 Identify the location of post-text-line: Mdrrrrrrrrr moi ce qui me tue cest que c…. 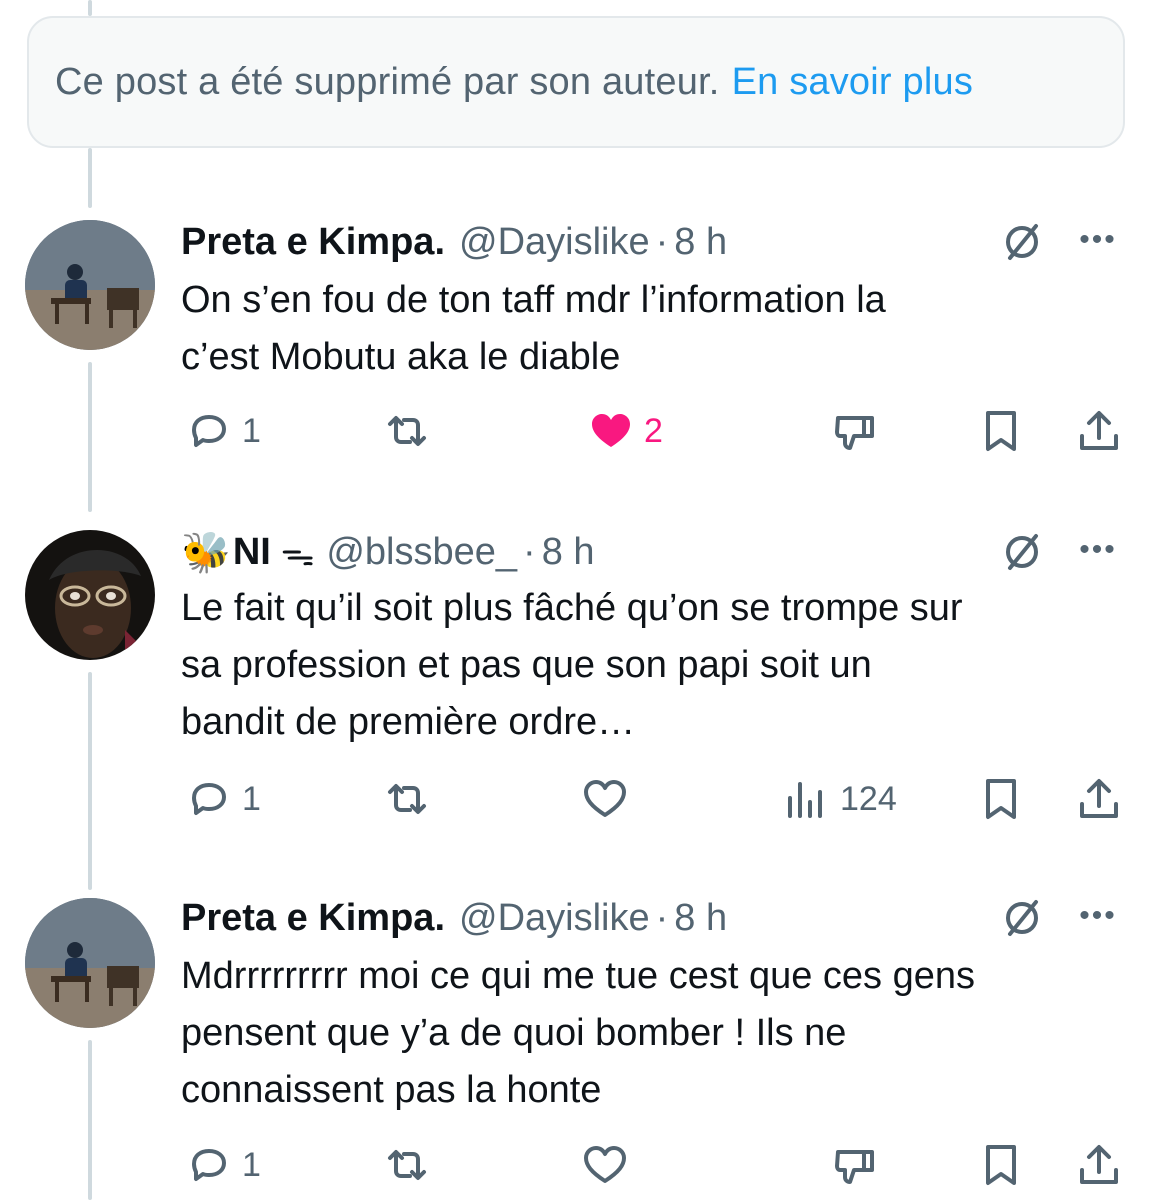
(578, 976).